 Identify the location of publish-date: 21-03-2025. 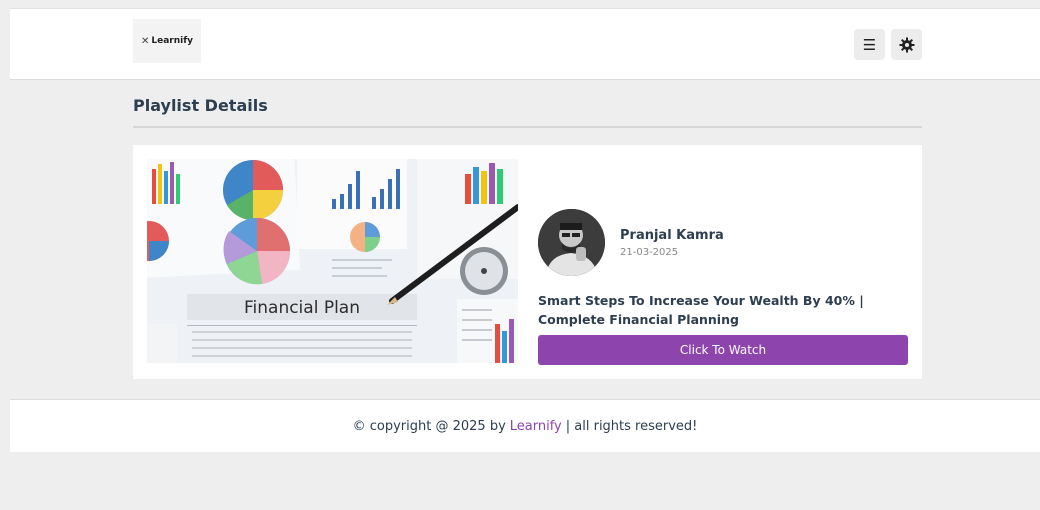
(649, 252).